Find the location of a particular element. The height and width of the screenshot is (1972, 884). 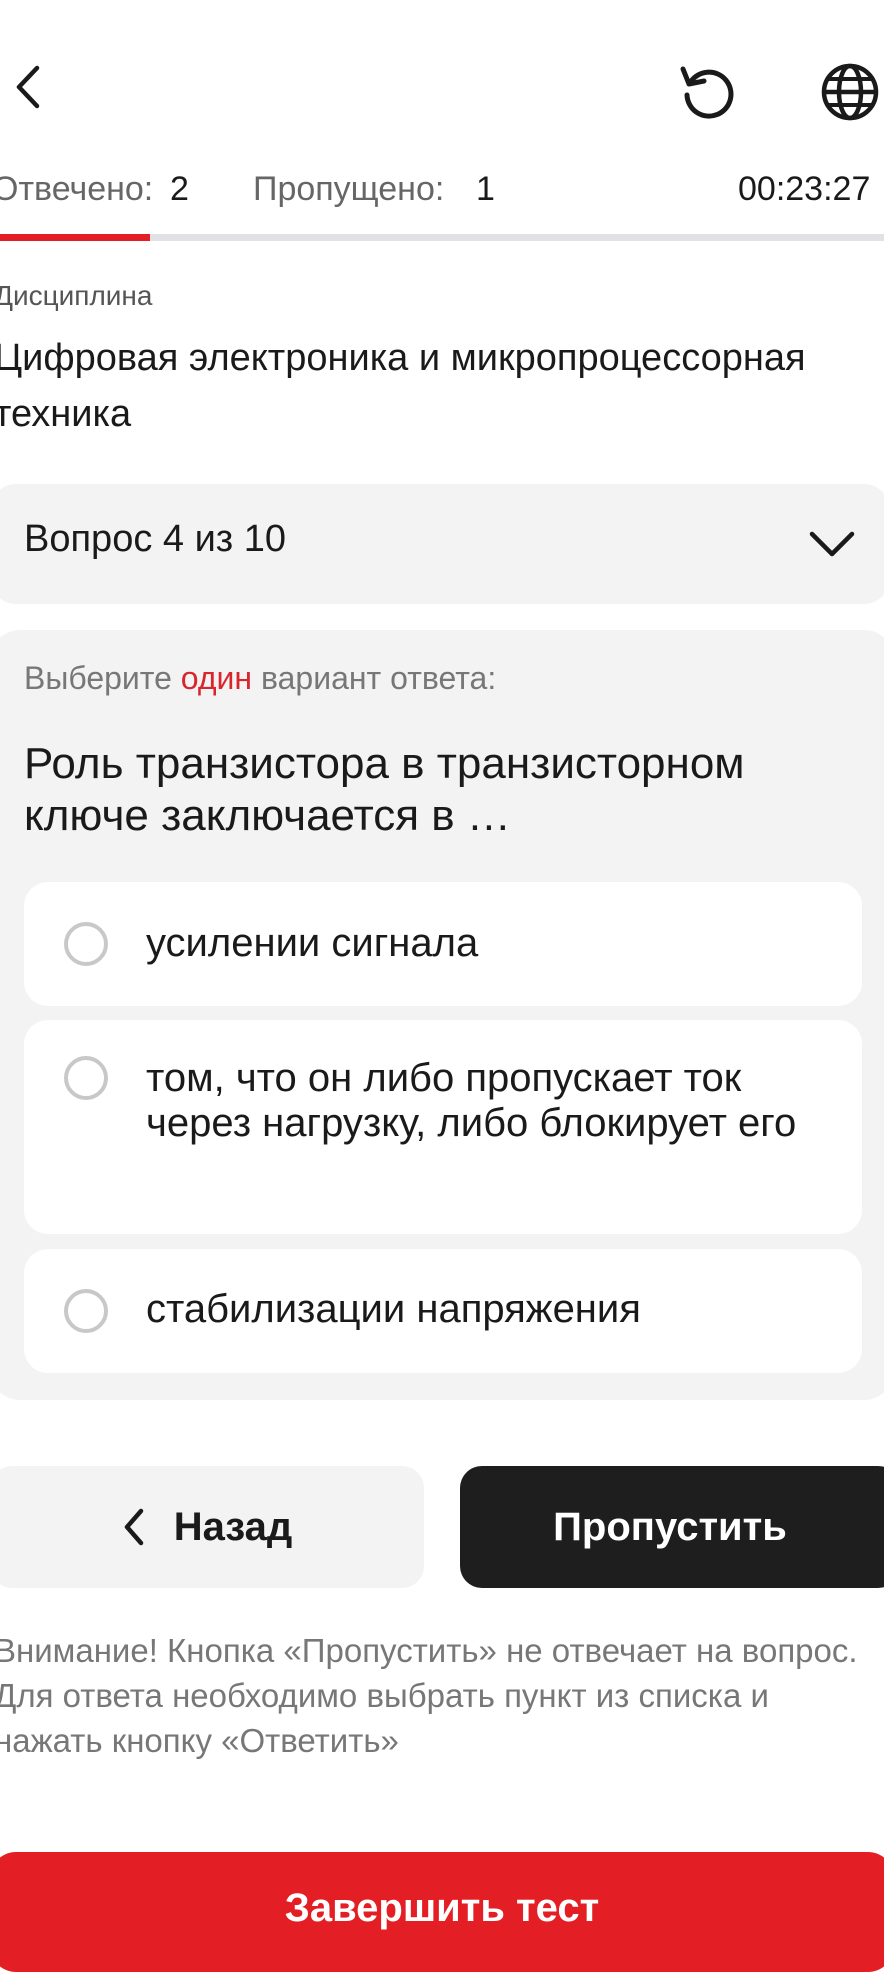

question-counter: Вопрос 4 из 10 is located at coordinates (155, 539).